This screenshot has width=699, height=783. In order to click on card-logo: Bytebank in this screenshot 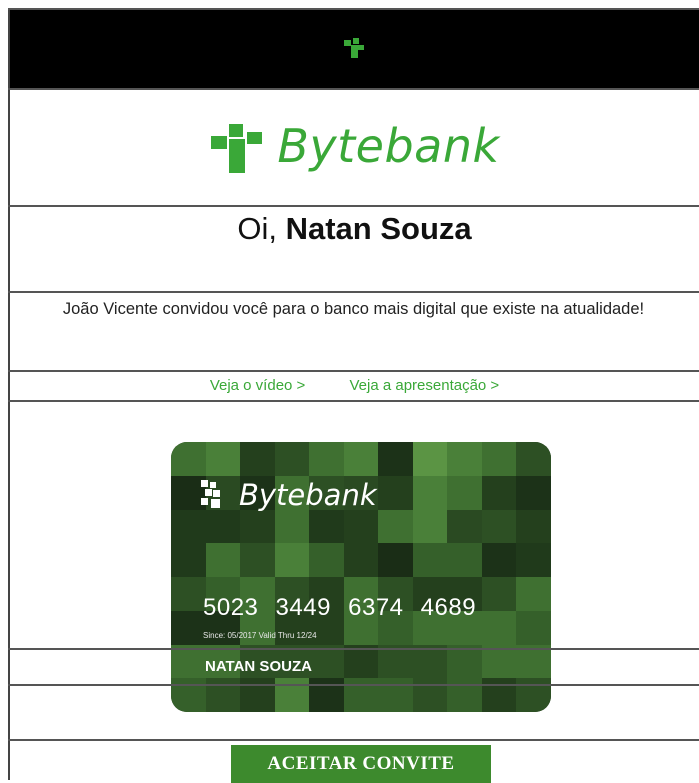, I will do `click(289, 495)`.